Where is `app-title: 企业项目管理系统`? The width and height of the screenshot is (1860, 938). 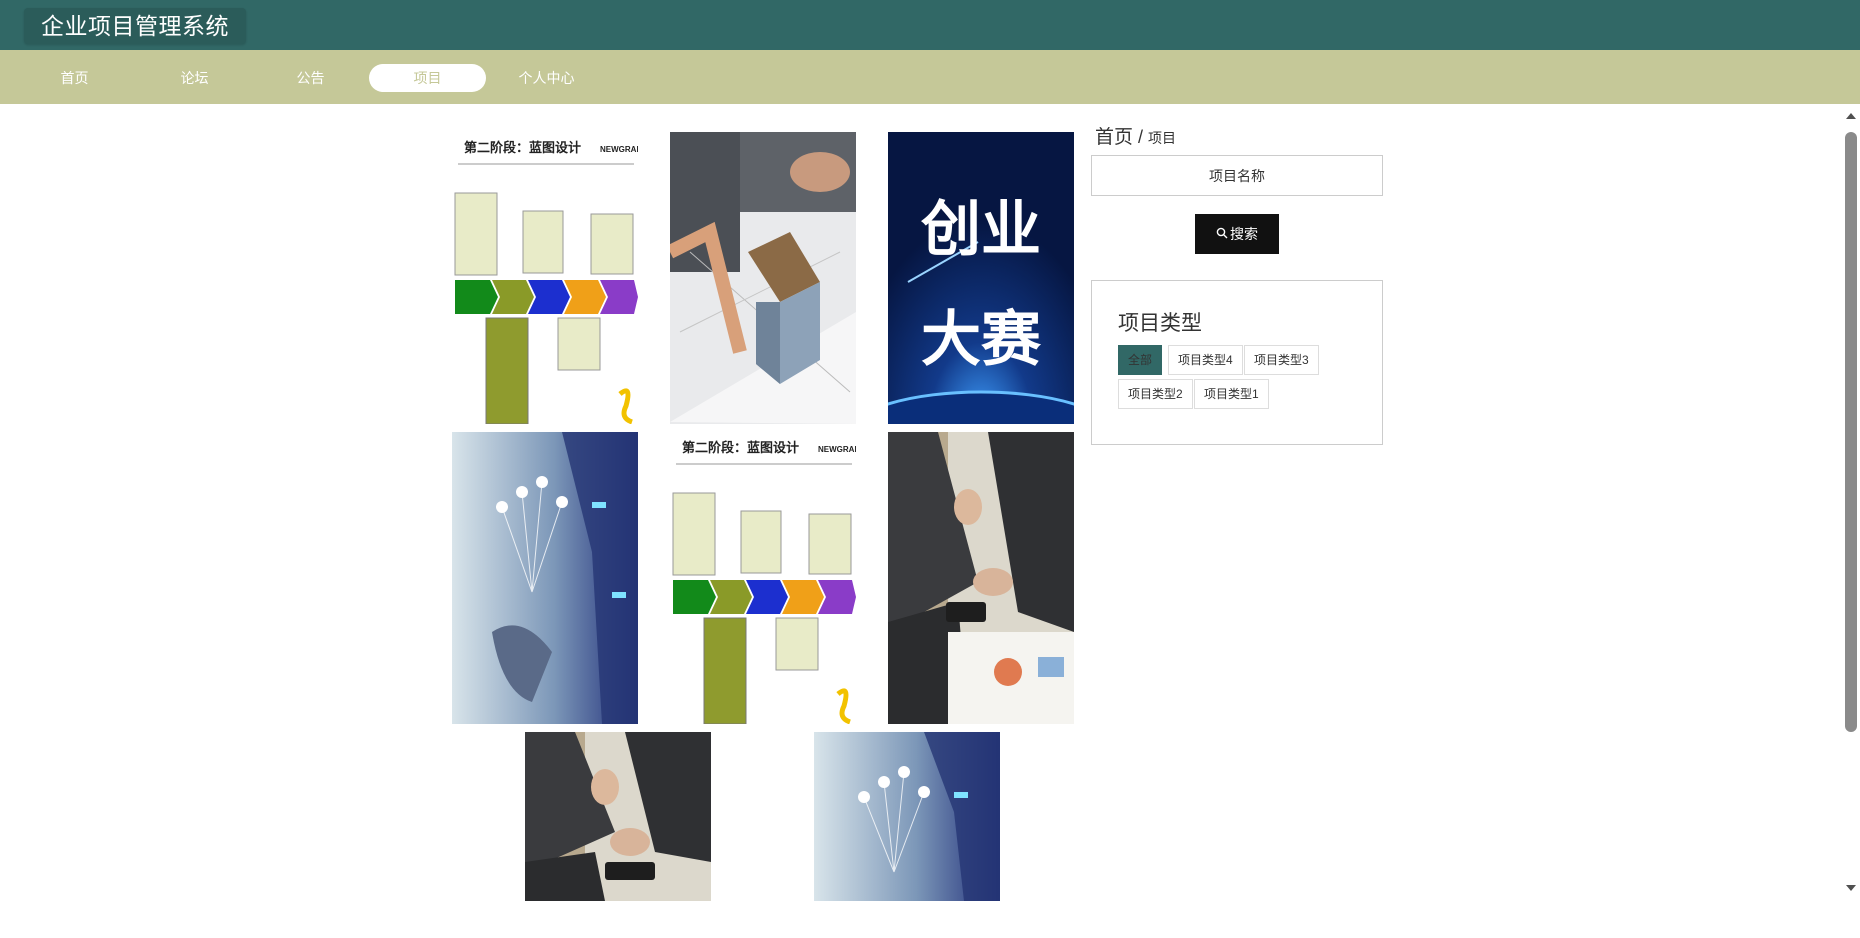 app-title: 企业项目管理系统 is located at coordinates (135, 26).